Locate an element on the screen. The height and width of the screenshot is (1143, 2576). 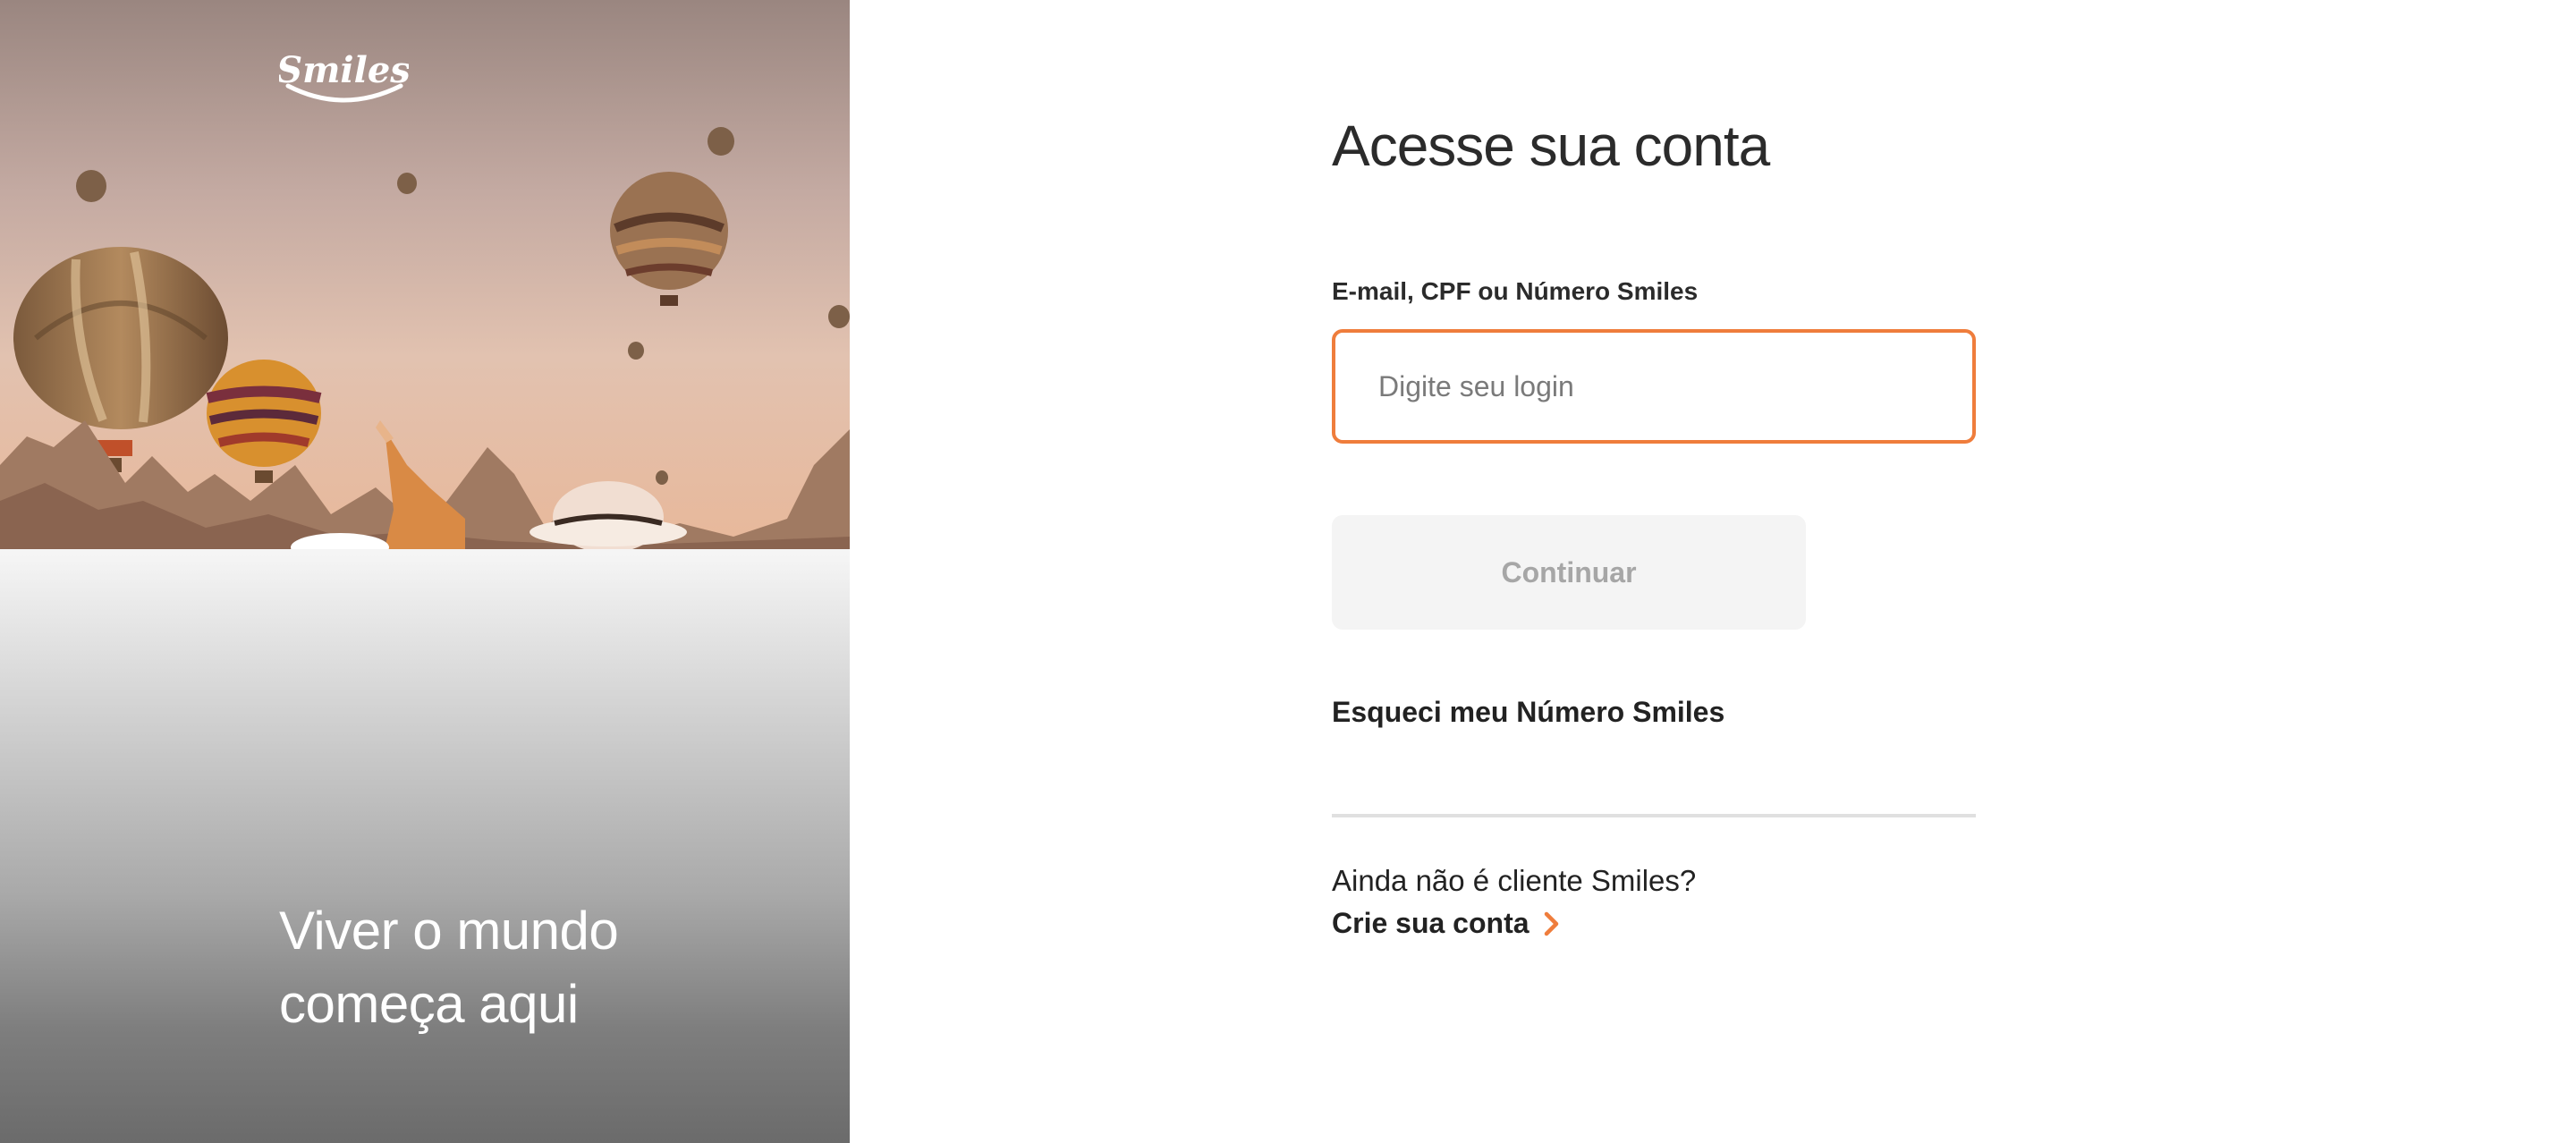
continue-button: Continuar is located at coordinates (1569, 572).